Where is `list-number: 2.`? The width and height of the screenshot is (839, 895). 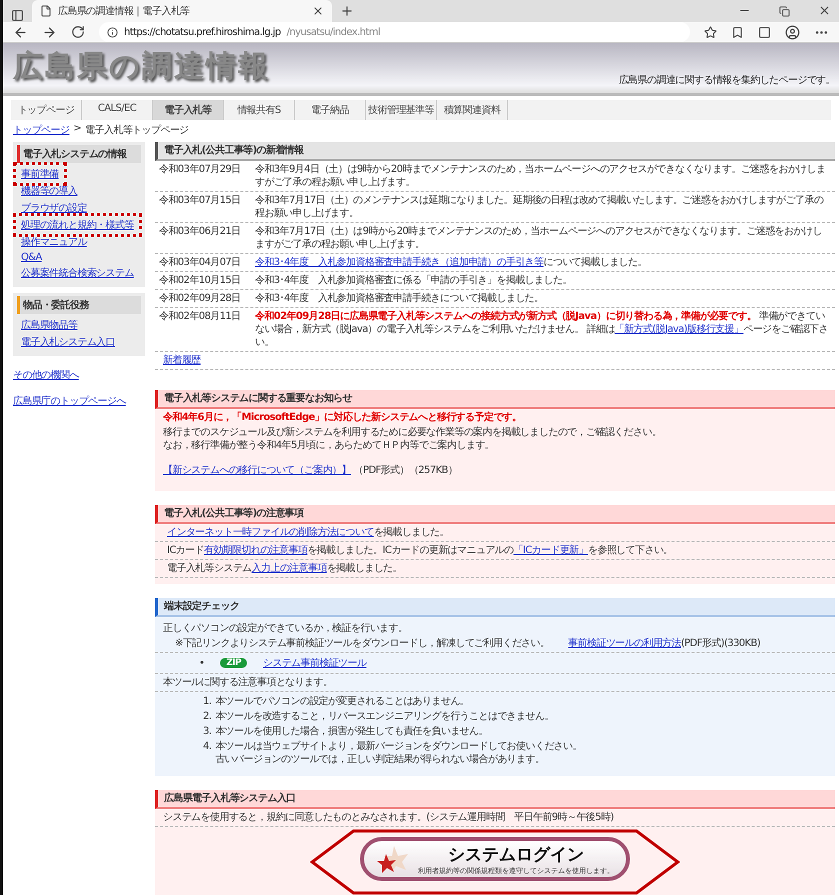 list-number: 2. is located at coordinates (207, 716).